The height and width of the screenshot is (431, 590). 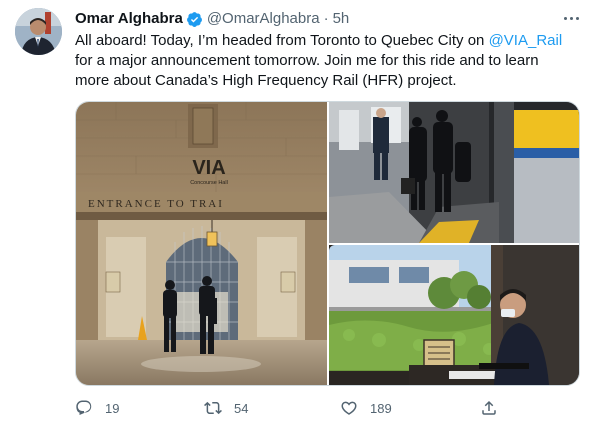 I want to click on author-name: Omar Alghabra, so click(x=129, y=19).